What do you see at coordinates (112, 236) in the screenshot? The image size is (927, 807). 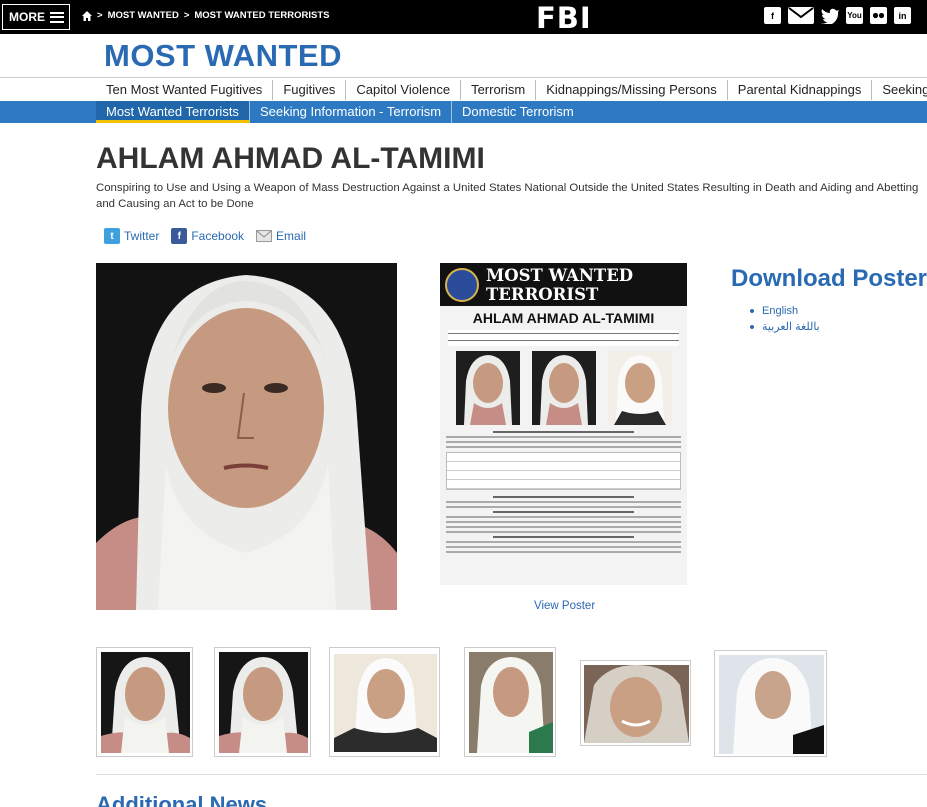 I see `twitter-icon: t` at bounding box center [112, 236].